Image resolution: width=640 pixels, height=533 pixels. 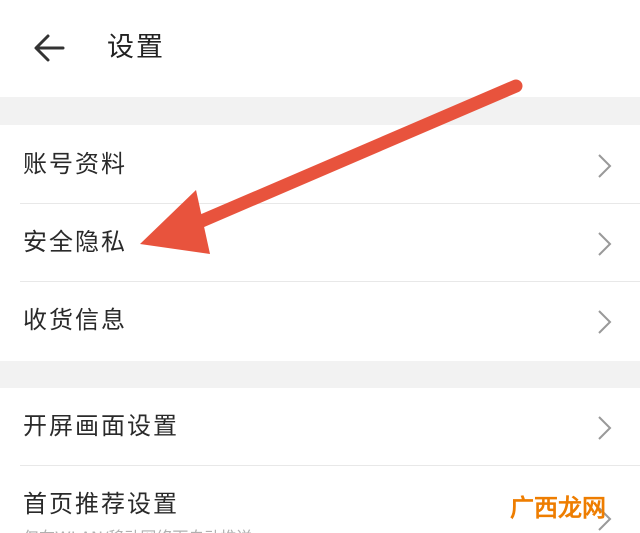 What do you see at coordinates (50, 48) in the screenshot?
I see `back-arrow-icon` at bounding box center [50, 48].